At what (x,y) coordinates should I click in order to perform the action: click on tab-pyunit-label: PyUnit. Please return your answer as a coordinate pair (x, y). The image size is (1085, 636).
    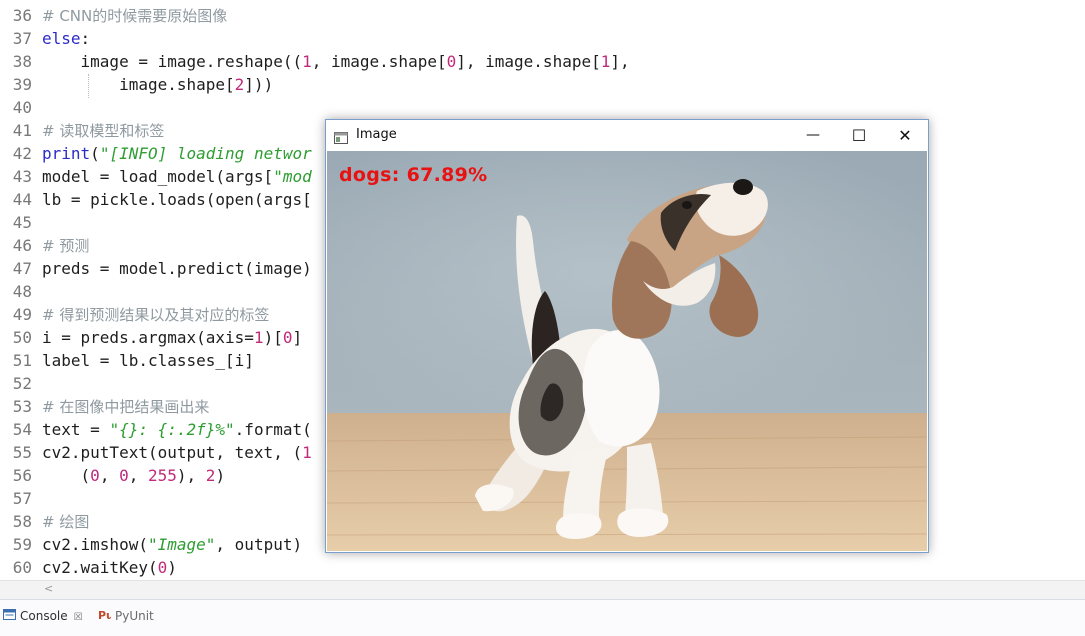
    Looking at the image, I should click on (134, 616).